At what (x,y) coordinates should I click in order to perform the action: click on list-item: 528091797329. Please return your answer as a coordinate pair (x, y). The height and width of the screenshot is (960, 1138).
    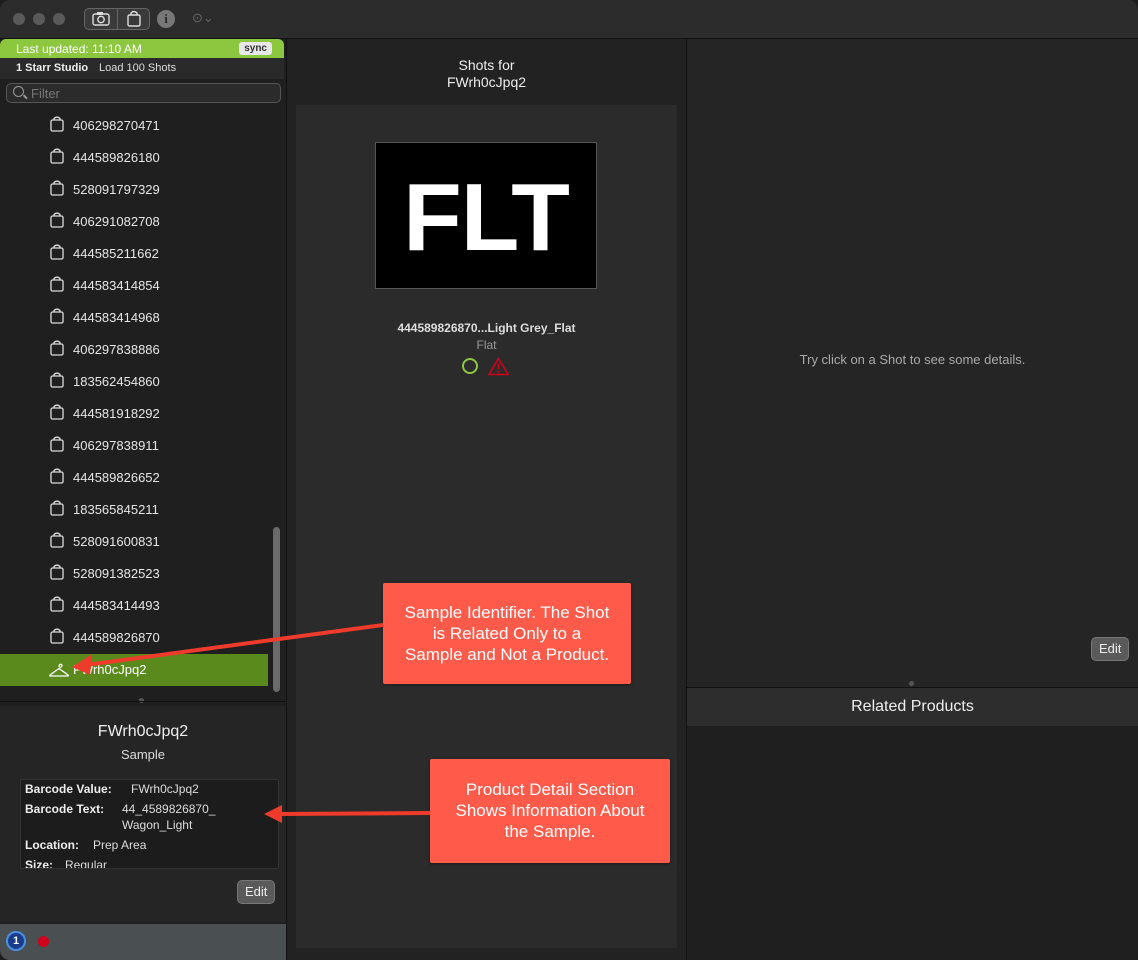
    Looking at the image, I should click on (134, 190).